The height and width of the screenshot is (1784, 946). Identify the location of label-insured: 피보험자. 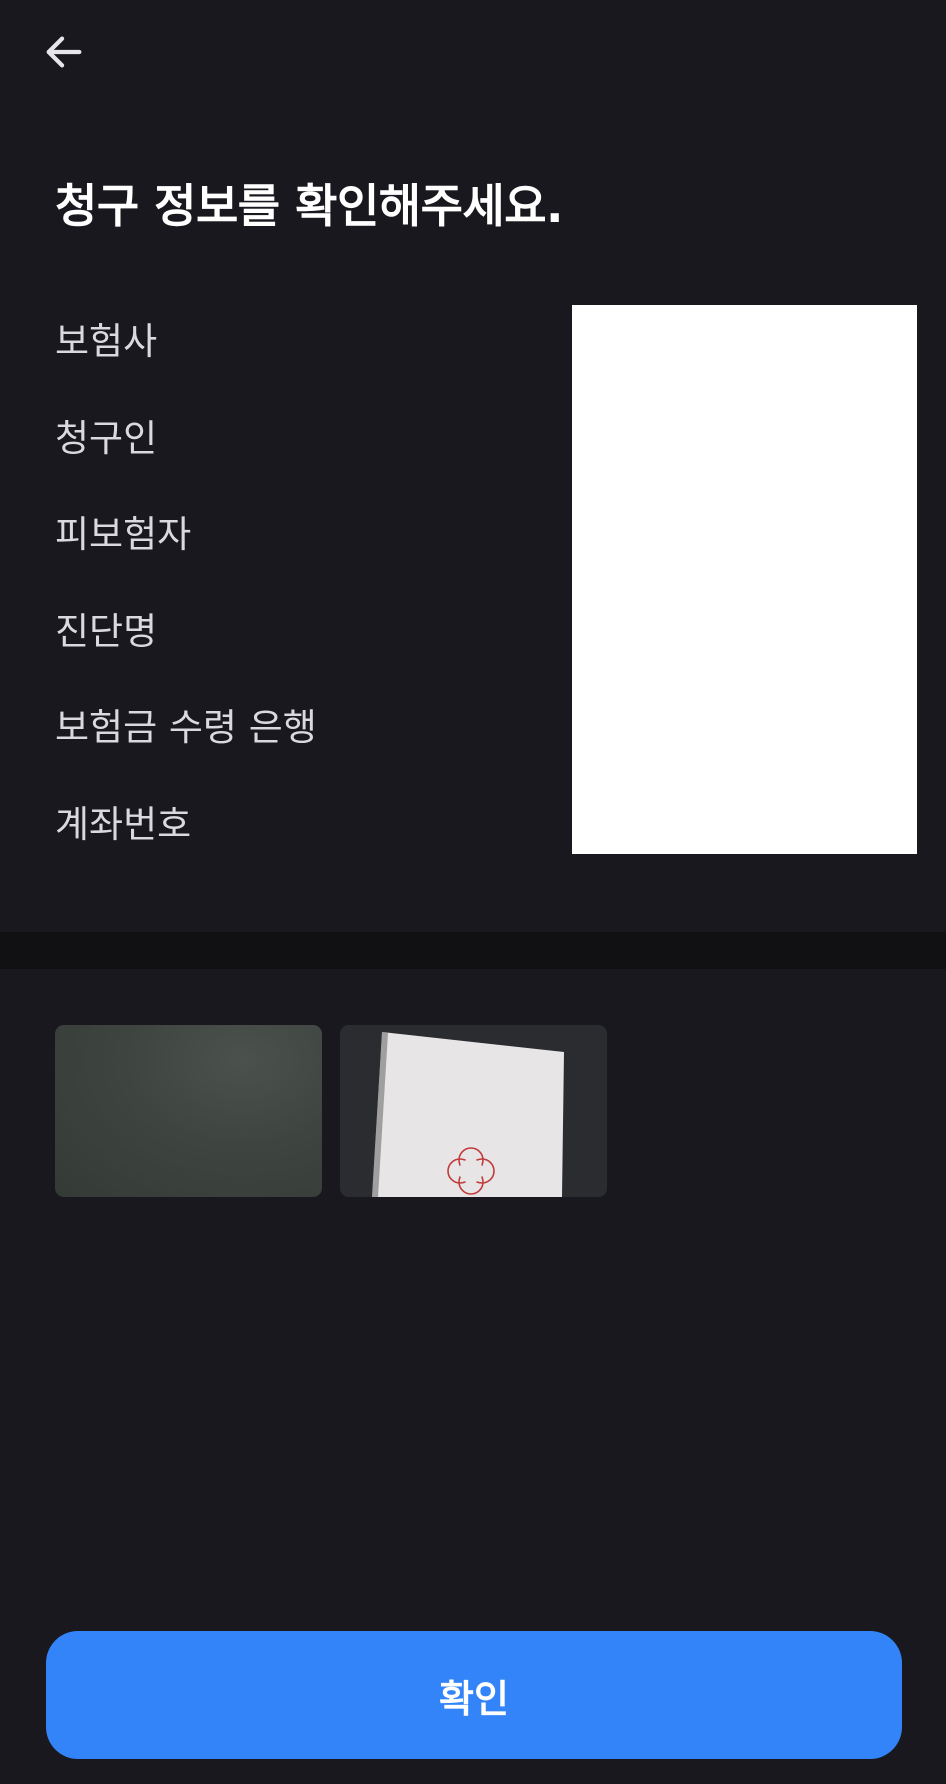
(123, 534).